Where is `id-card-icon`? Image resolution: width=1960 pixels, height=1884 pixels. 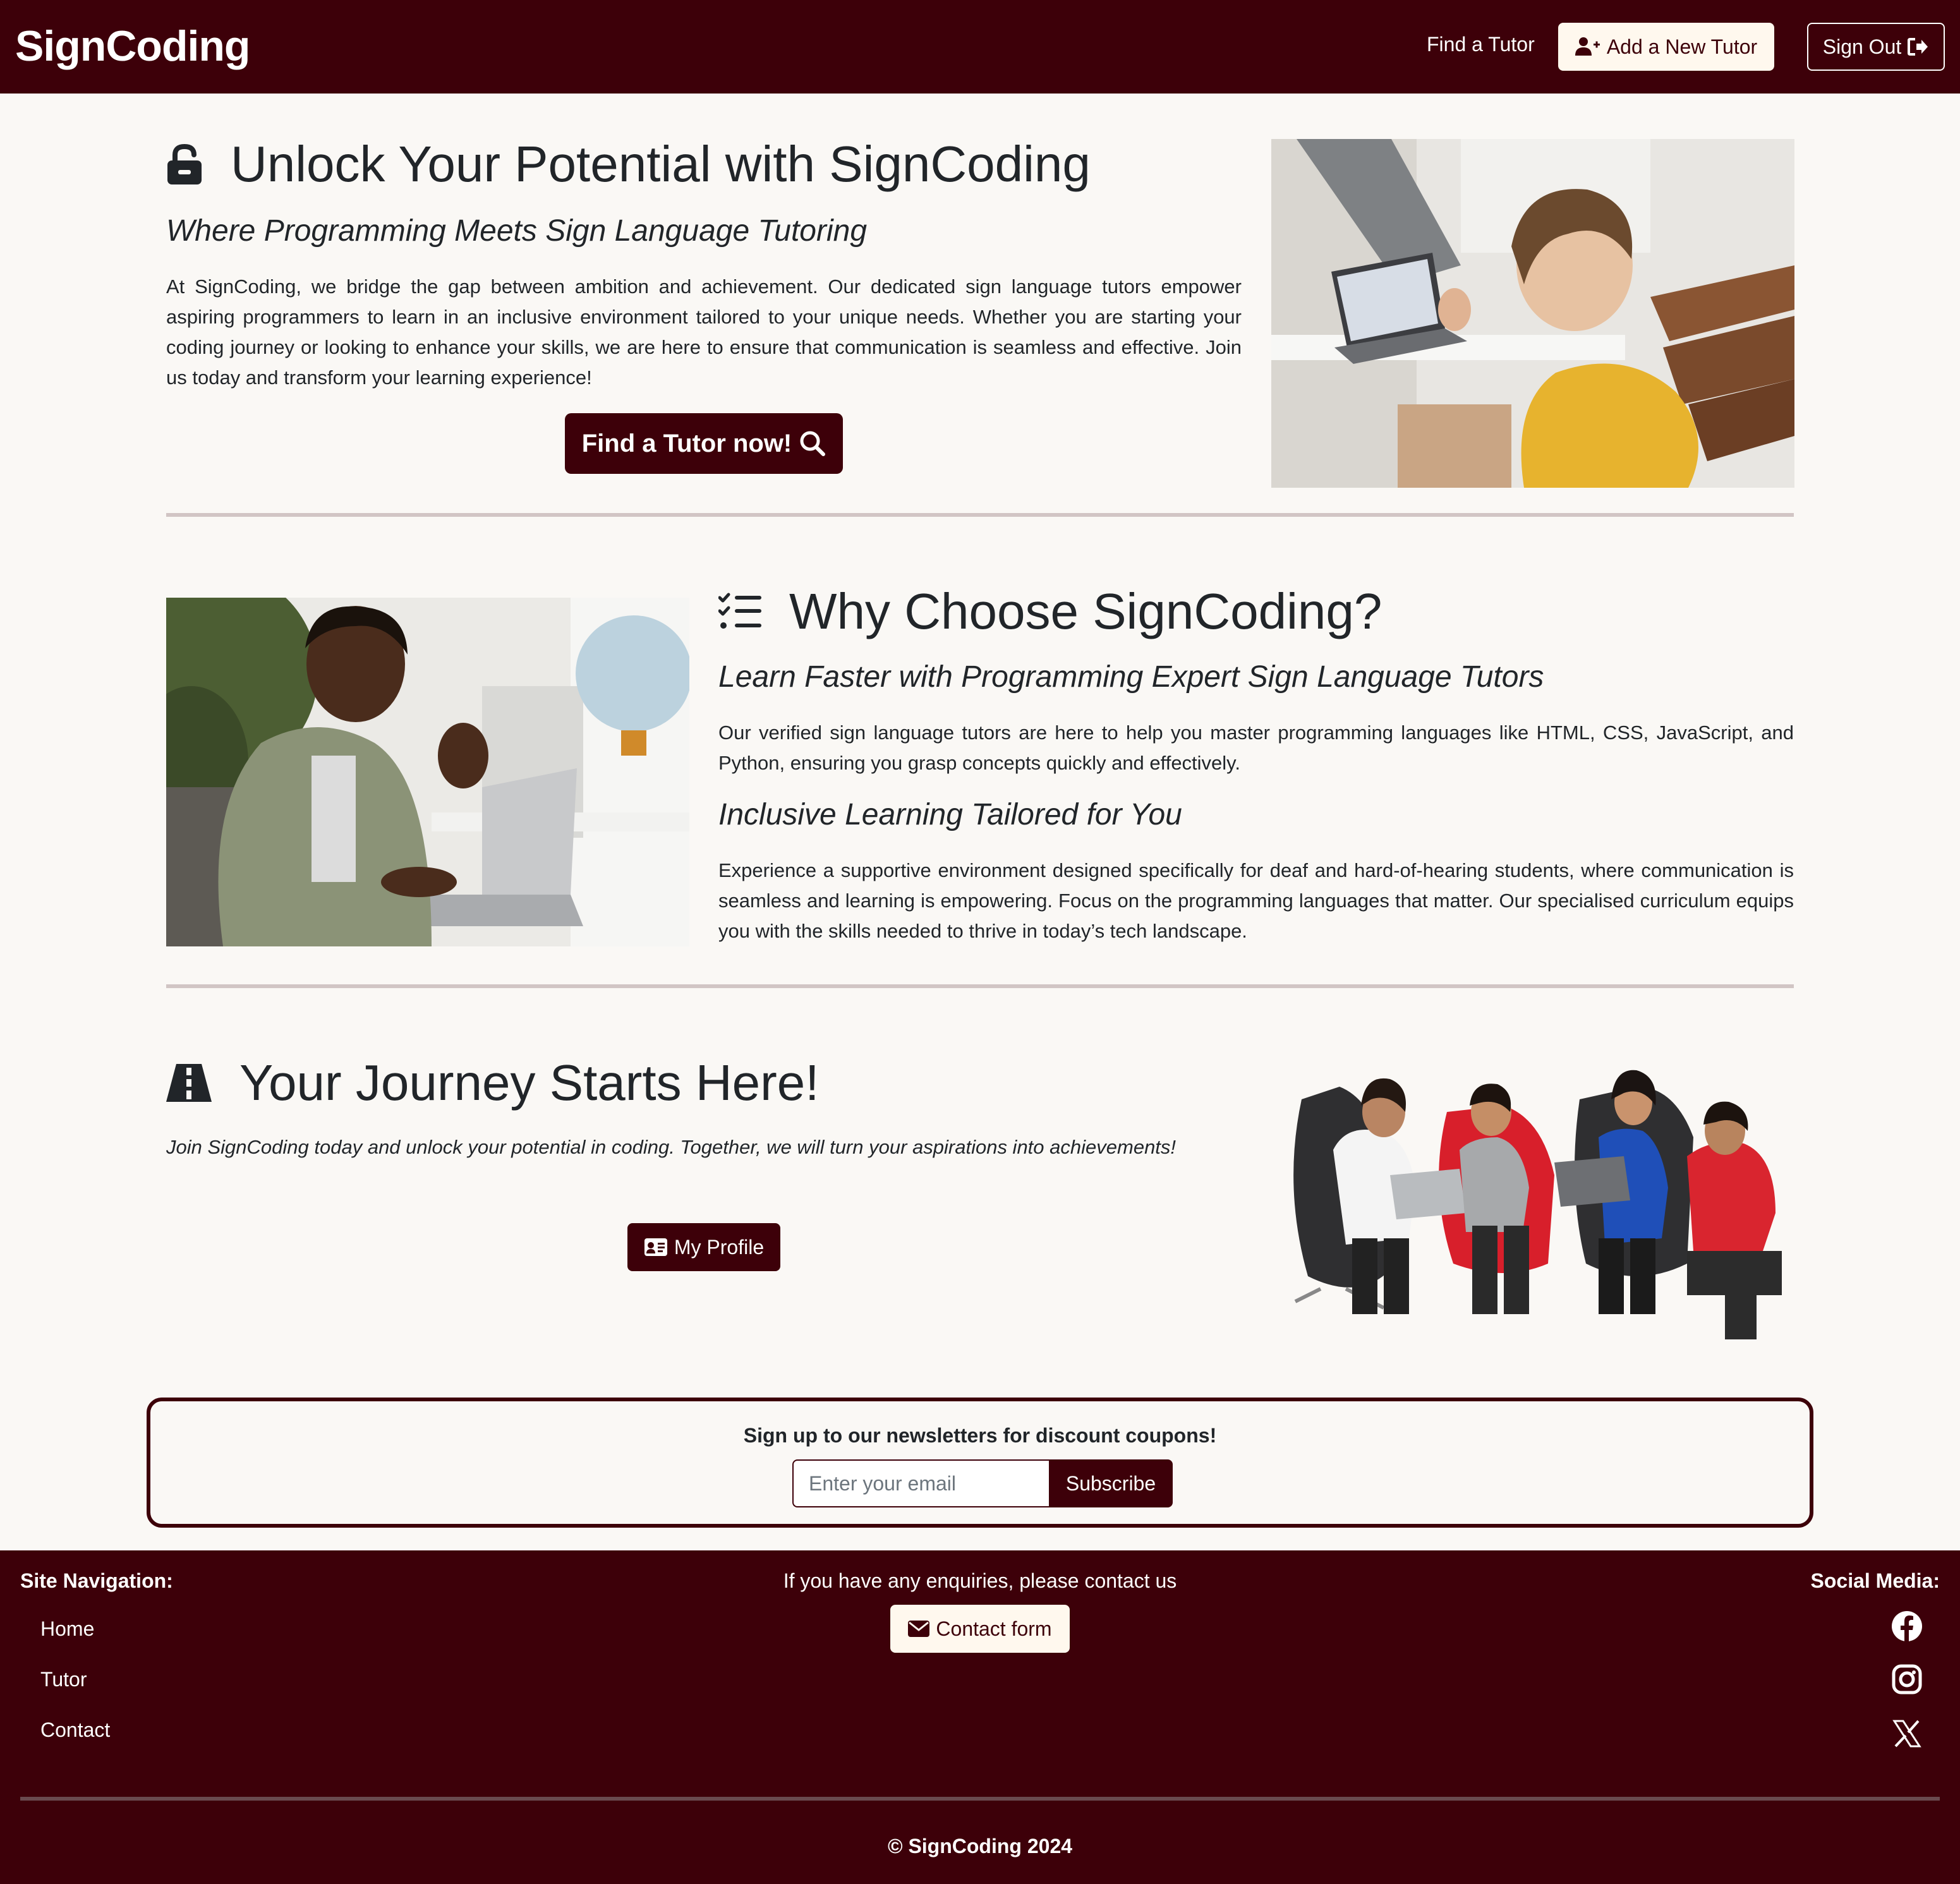
id-card-icon is located at coordinates (656, 1247).